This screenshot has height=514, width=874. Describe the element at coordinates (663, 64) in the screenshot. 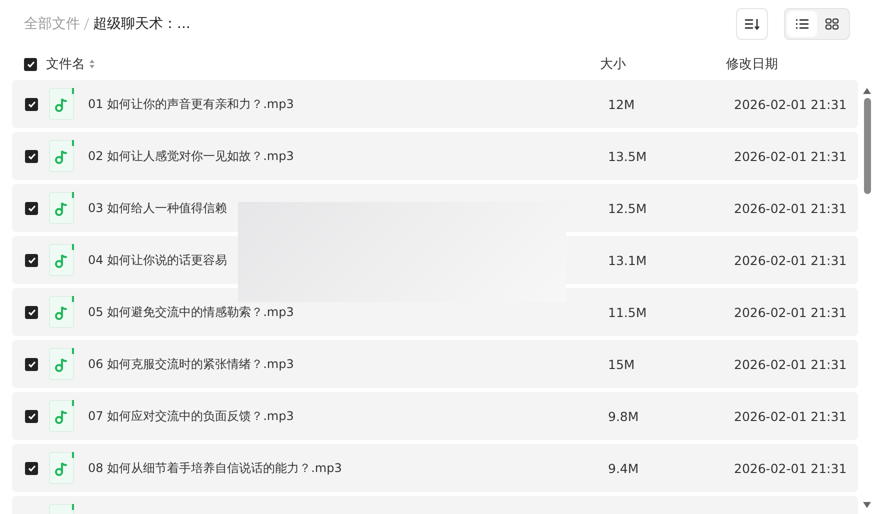

I see `column-header: 大小` at that location.